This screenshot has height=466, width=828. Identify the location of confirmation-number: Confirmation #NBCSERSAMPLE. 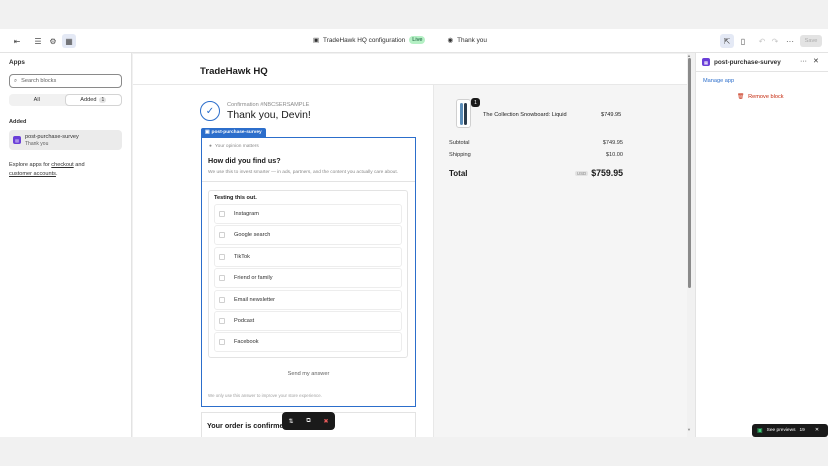
(268, 105).